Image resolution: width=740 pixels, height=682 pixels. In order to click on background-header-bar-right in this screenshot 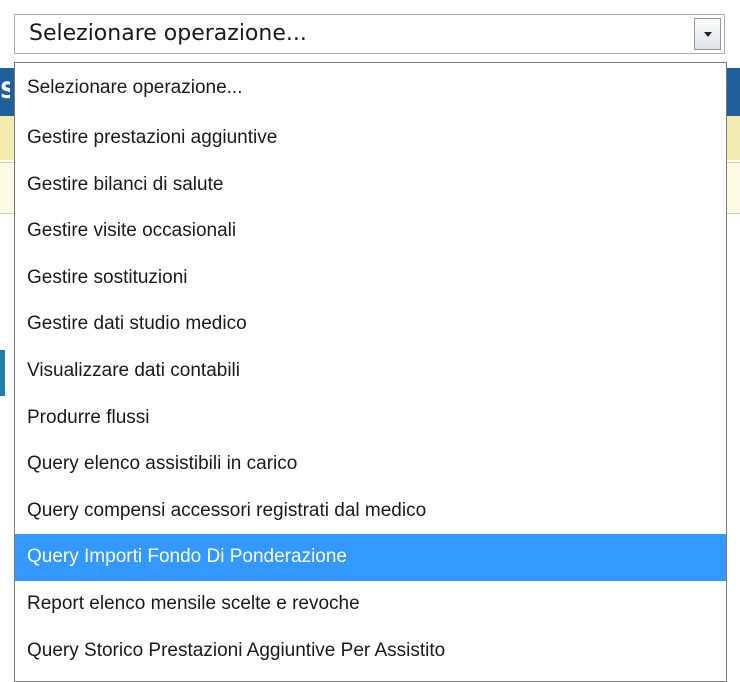, I will do `click(733, 92)`.